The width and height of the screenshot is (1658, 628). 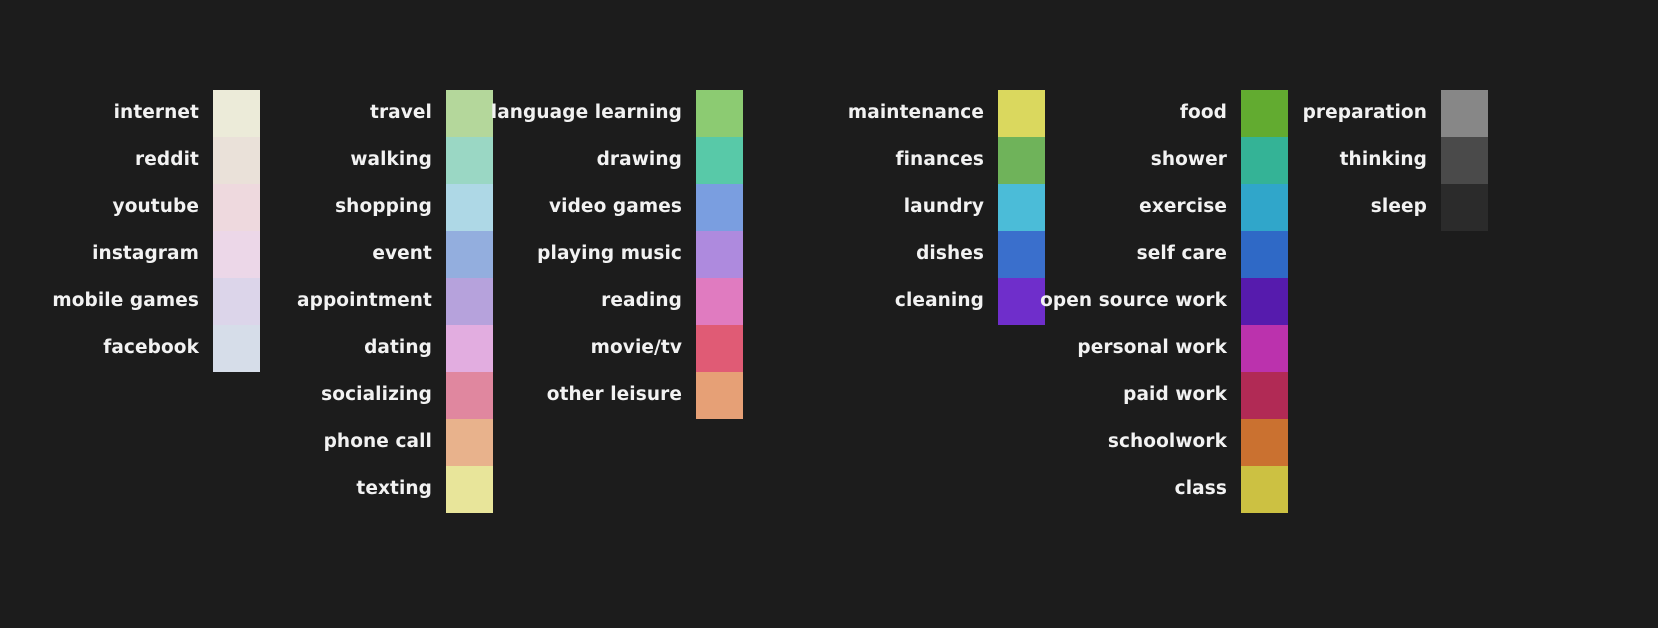 What do you see at coordinates (1196, 160) in the screenshot?
I see `legend-item-label: shower` at bounding box center [1196, 160].